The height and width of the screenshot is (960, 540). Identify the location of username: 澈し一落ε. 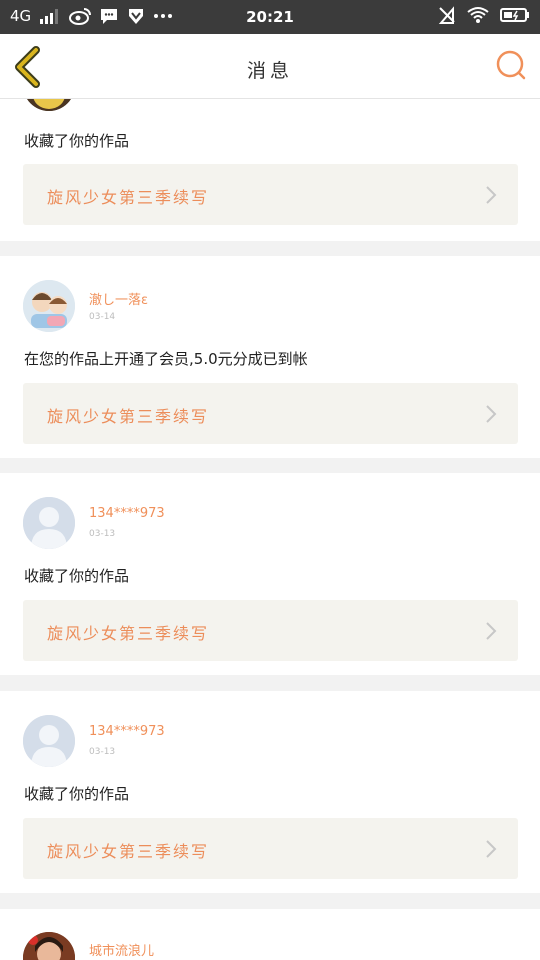
(118, 298).